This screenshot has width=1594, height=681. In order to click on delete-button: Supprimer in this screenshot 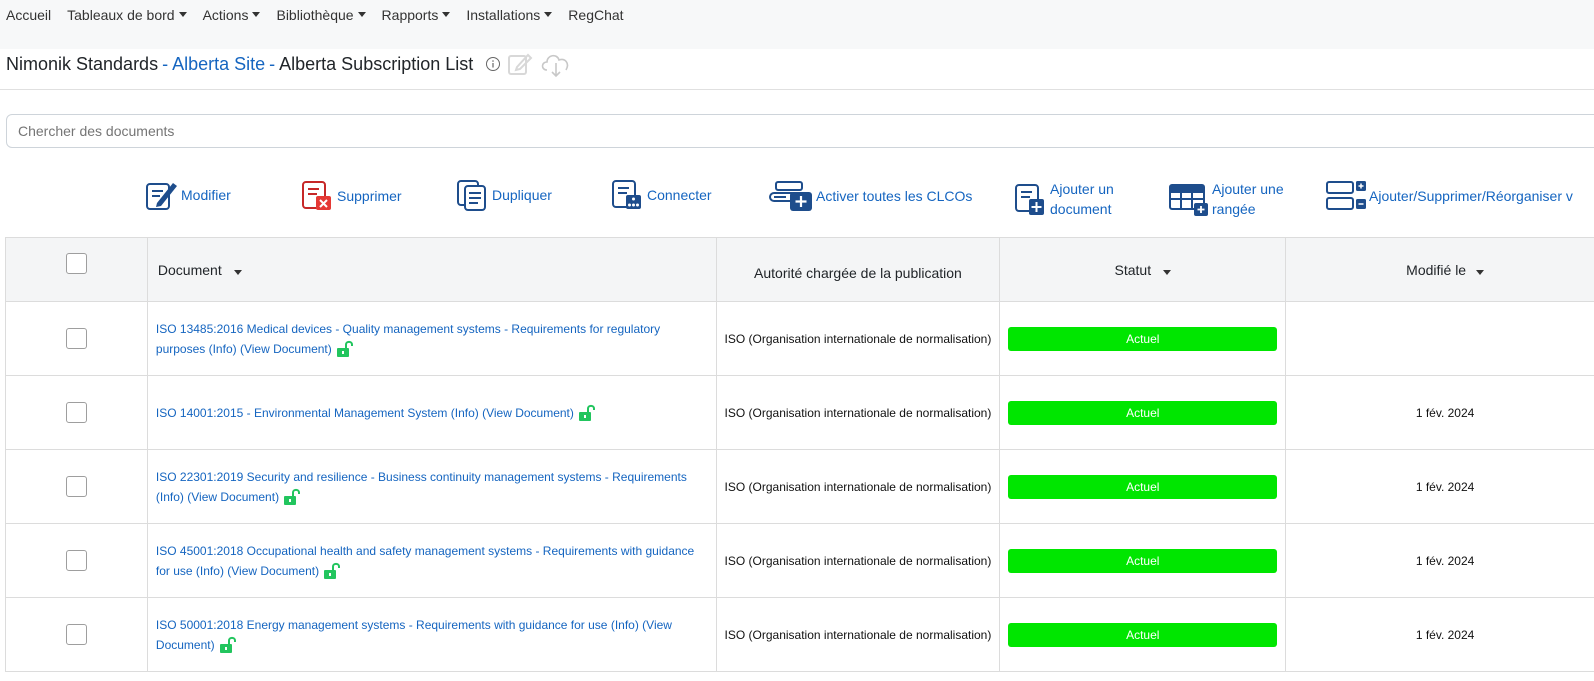, I will do `click(351, 196)`.